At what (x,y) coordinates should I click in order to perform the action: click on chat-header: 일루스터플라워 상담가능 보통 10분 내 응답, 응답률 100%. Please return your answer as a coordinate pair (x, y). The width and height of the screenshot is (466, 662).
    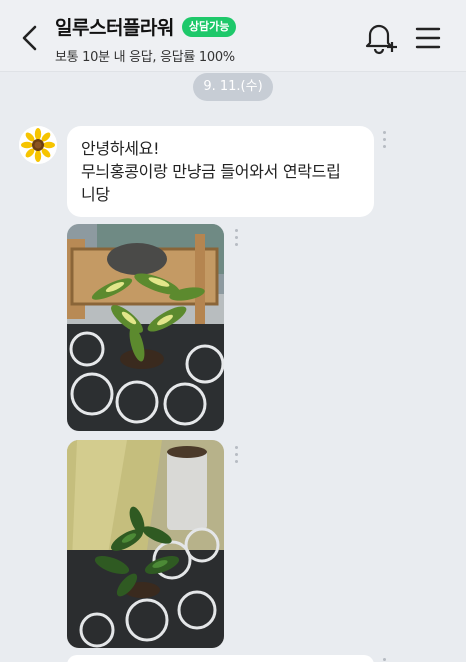
    Looking at the image, I should click on (233, 36).